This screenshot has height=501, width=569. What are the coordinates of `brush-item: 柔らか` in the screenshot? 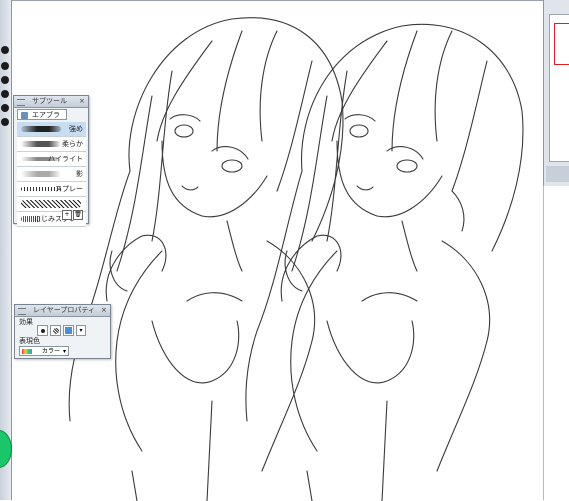 It's located at (51, 144).